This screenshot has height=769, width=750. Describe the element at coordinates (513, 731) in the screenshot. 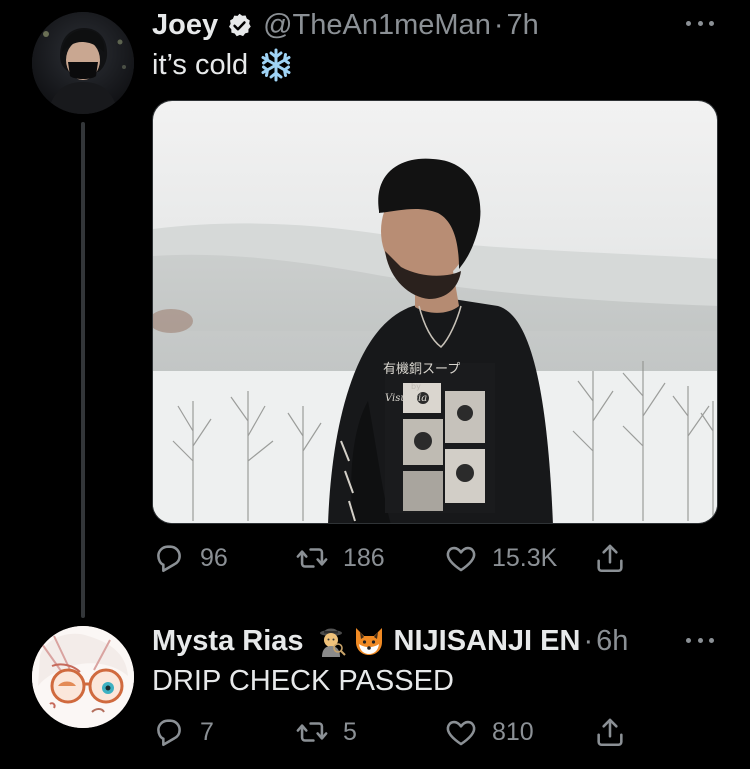

I see `like-count: 810` at that location.